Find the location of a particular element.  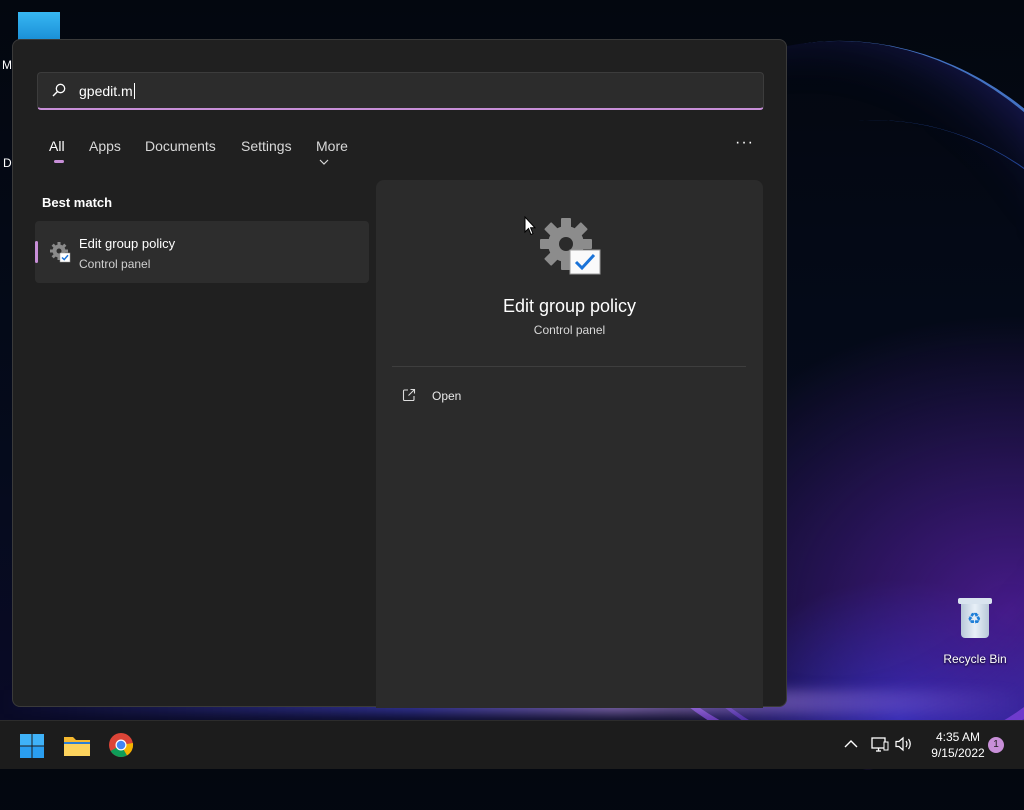

open-external-icon is located at coordinates (409, 395).